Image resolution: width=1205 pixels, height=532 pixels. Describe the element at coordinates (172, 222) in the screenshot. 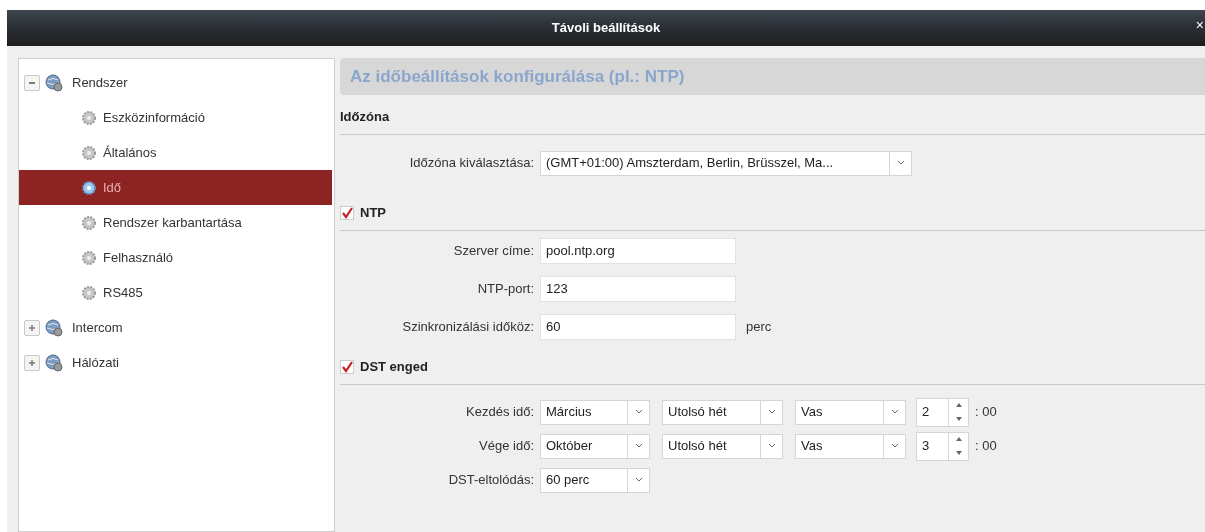

I see `tree-label: Rendszer karbantartása` at that location.